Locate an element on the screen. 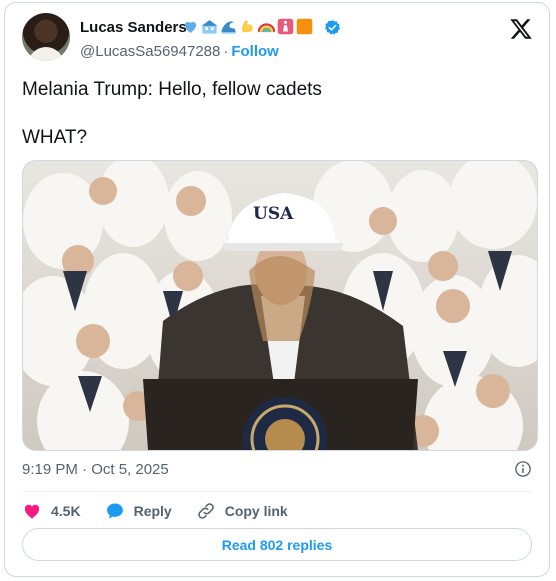  tweet-timestamp: 9:19 PM · Oct 5, 2025 is located at coordinates (95, 469).